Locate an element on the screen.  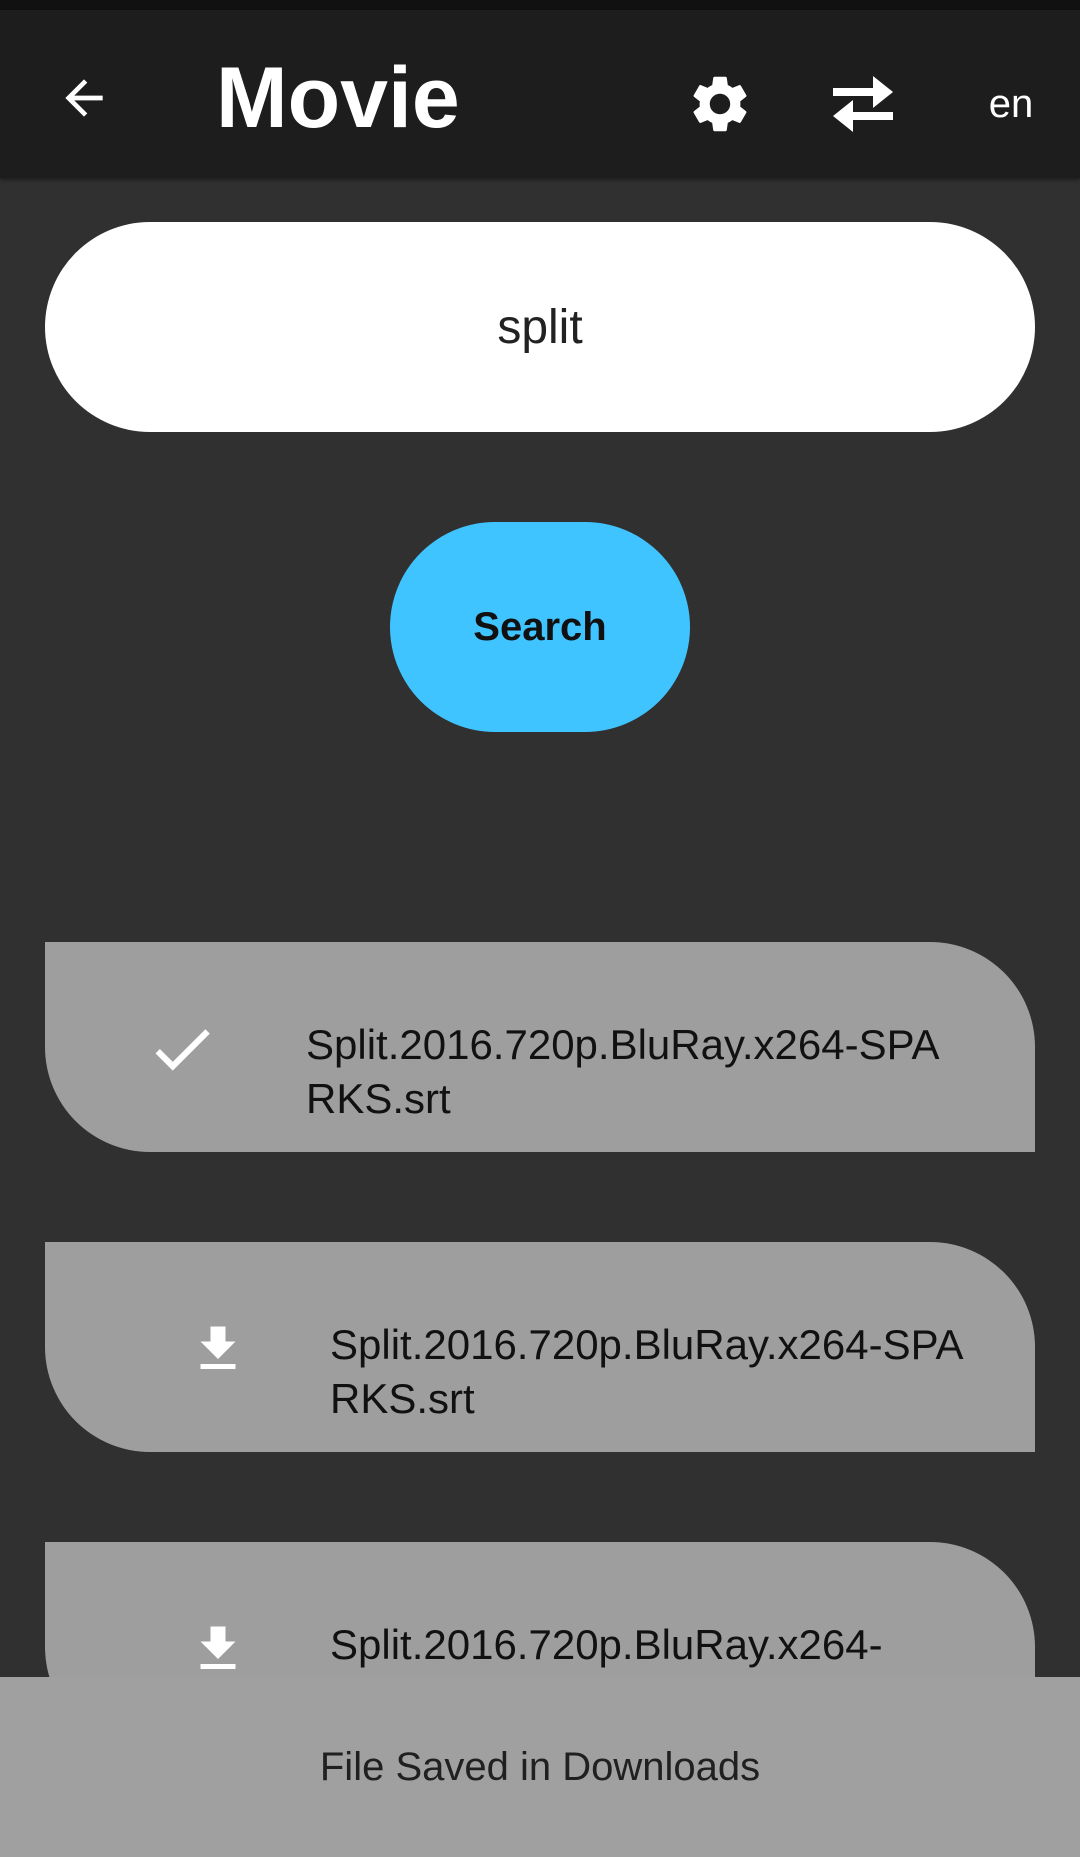
snackbar: File Saved in Downloads is located at coordinates (540, 1767).